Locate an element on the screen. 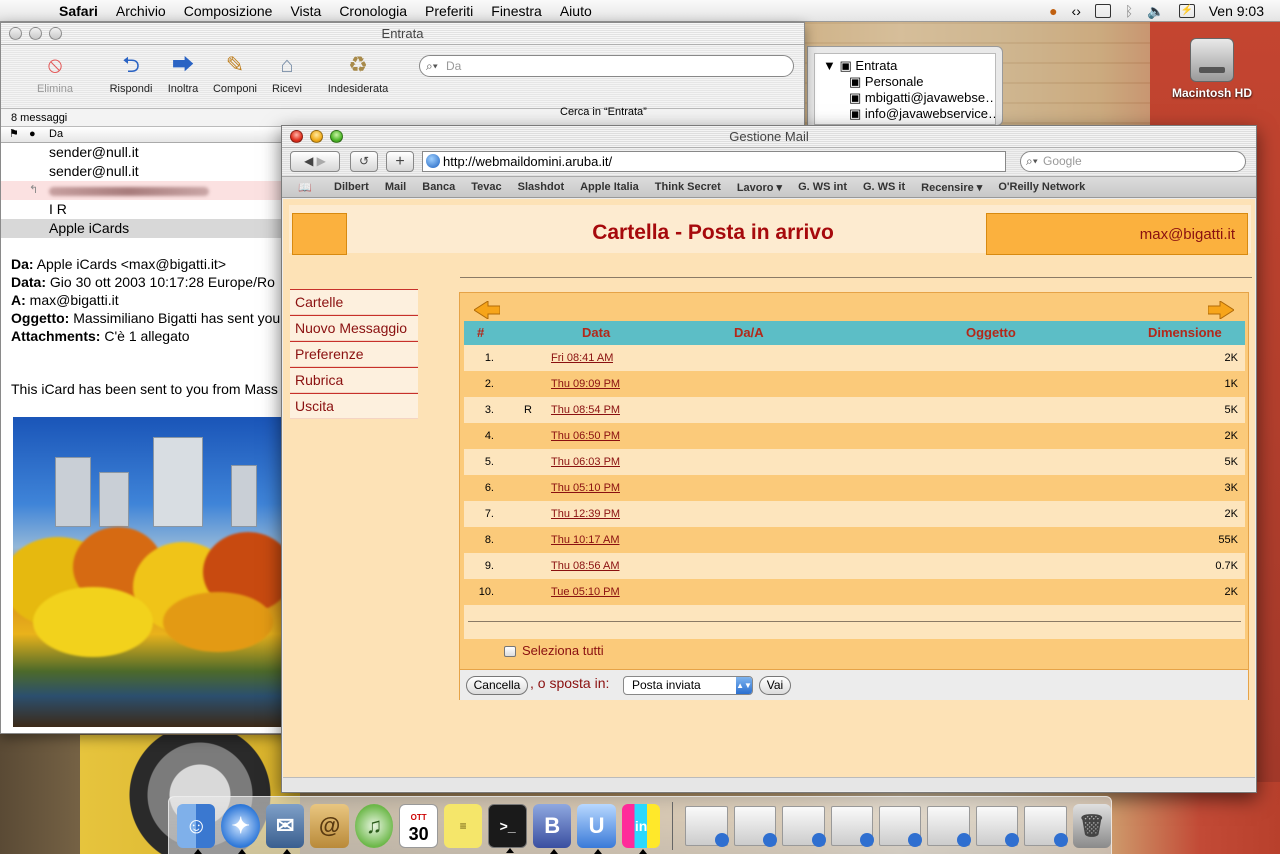 Image resolution: width=1280 pixels, height=854 pixels. delete-button: ⦸ Elimina is located at coordinates (55, 73).